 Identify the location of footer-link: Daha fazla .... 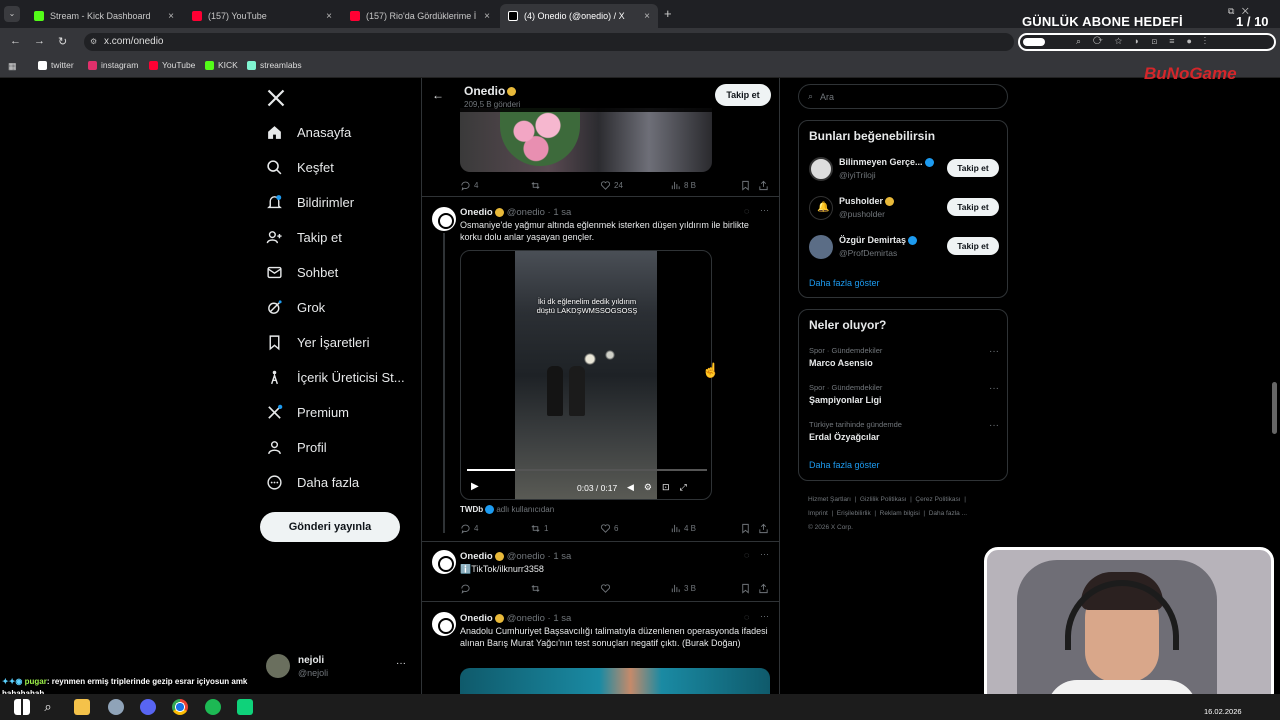
(948, 513).